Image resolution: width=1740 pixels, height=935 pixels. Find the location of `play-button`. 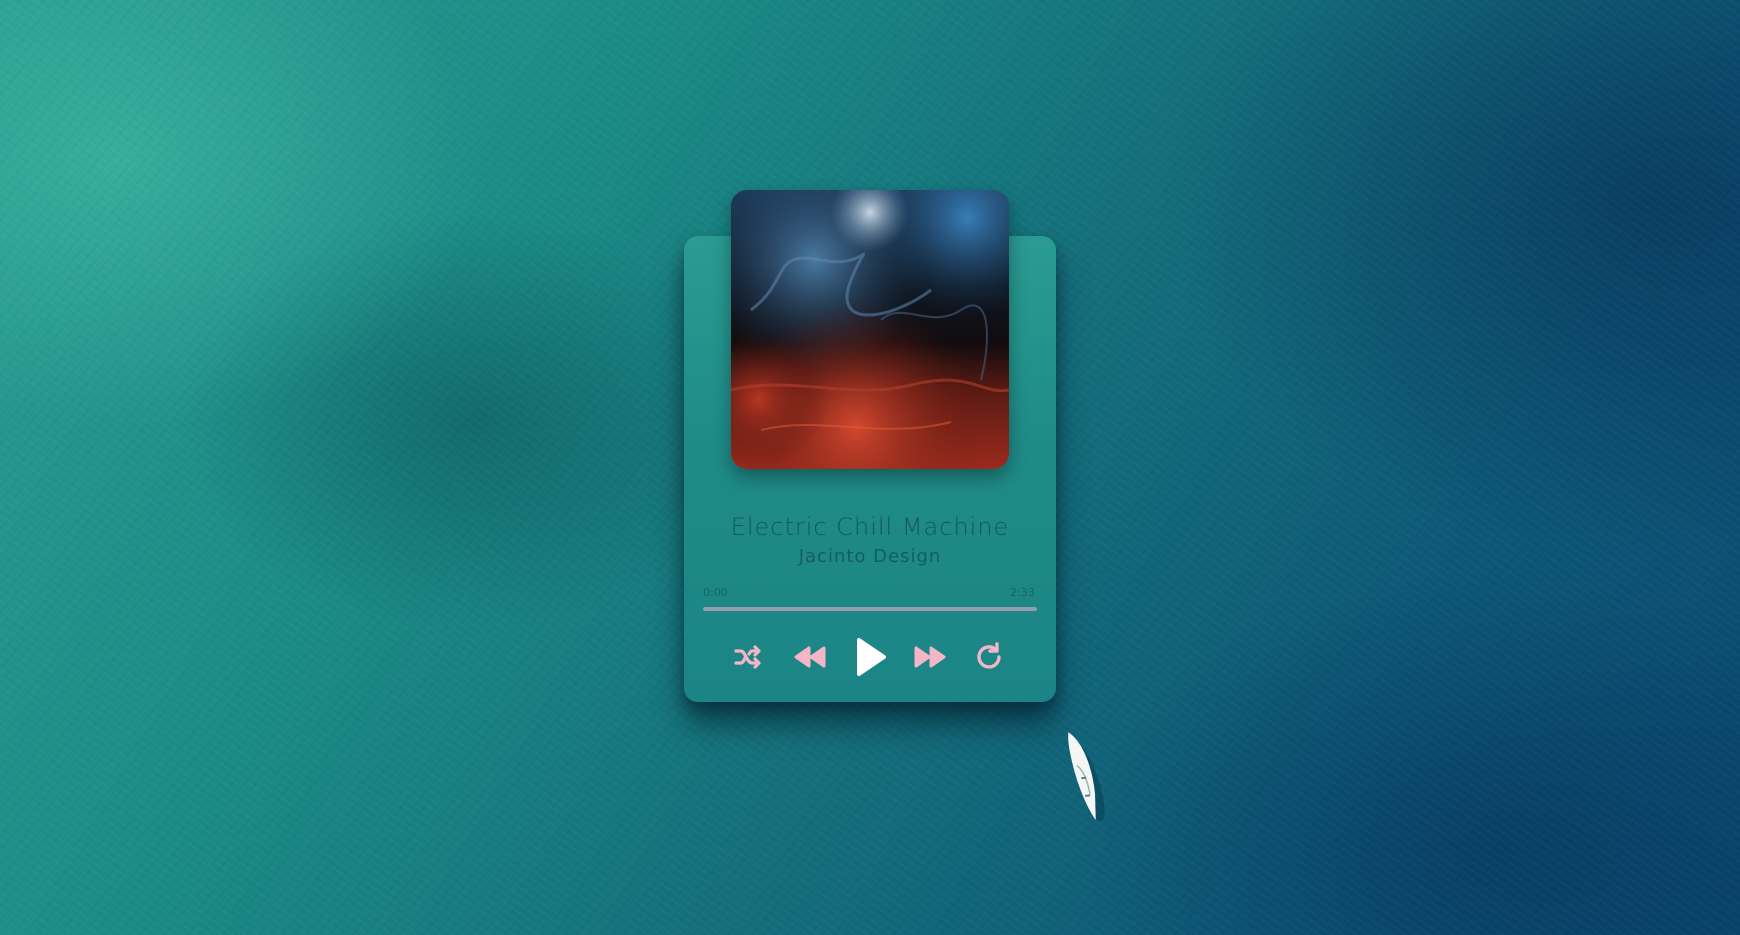

play-button is located at coordinates (870, 657).